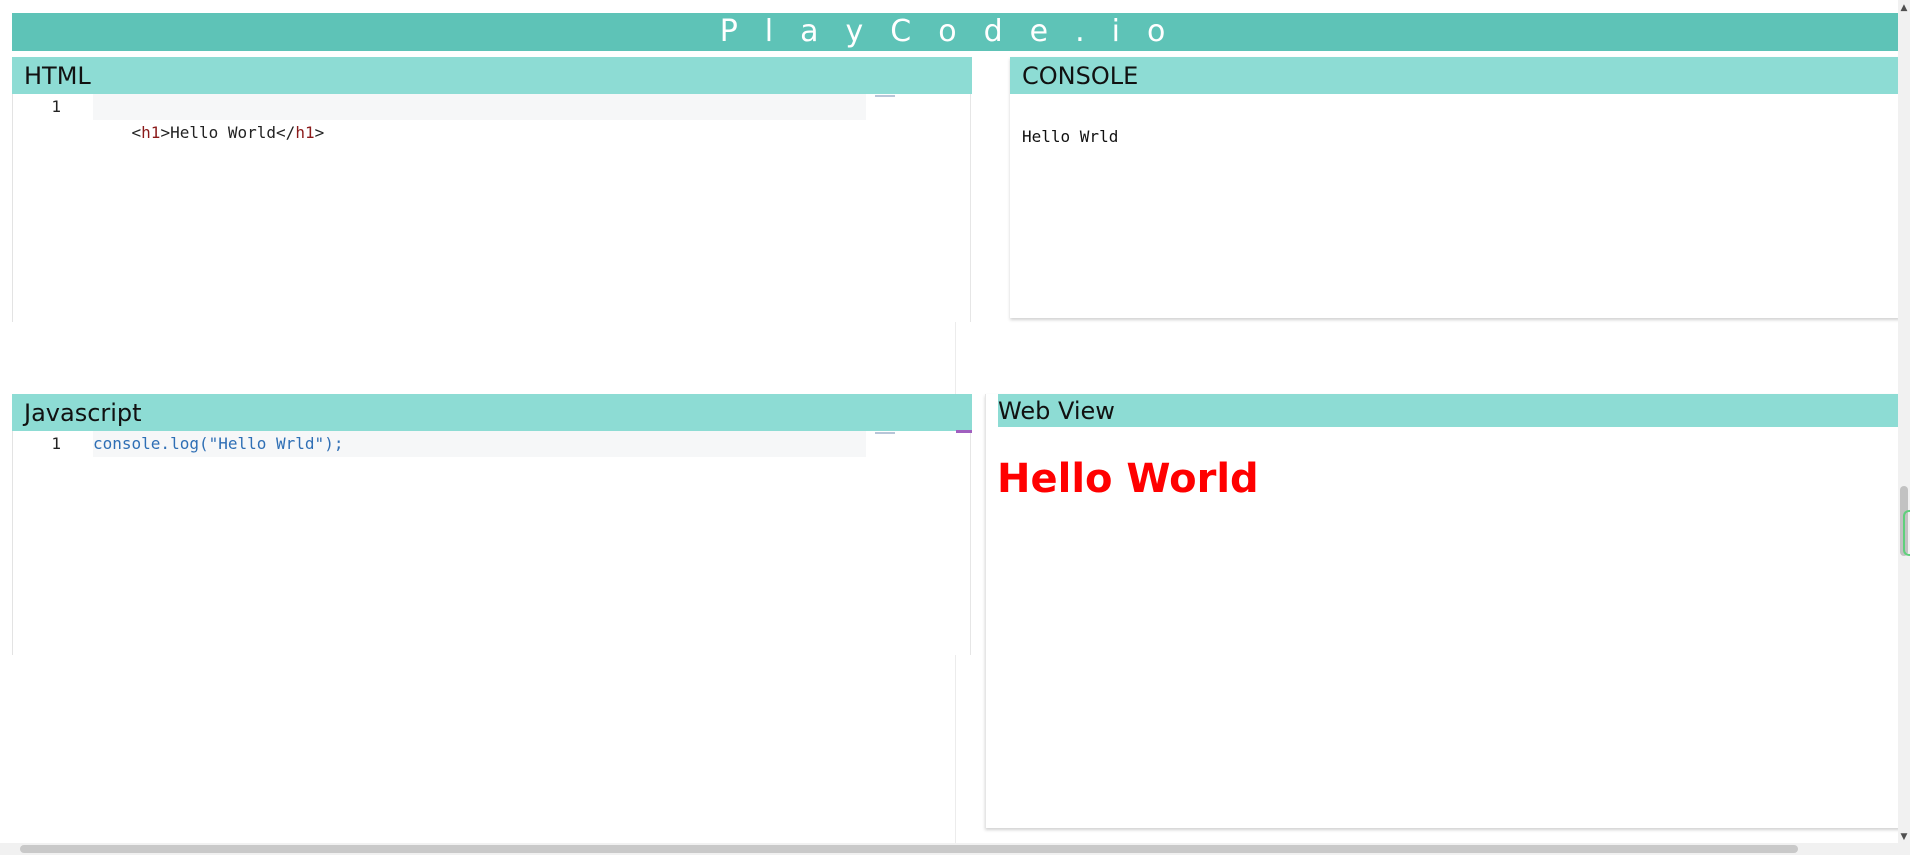  What do you see at coordinates (1904, 837) in the screenshot?
I see `scroll-down-arrow-icon: ▼` at bounding box center [1904, 837].